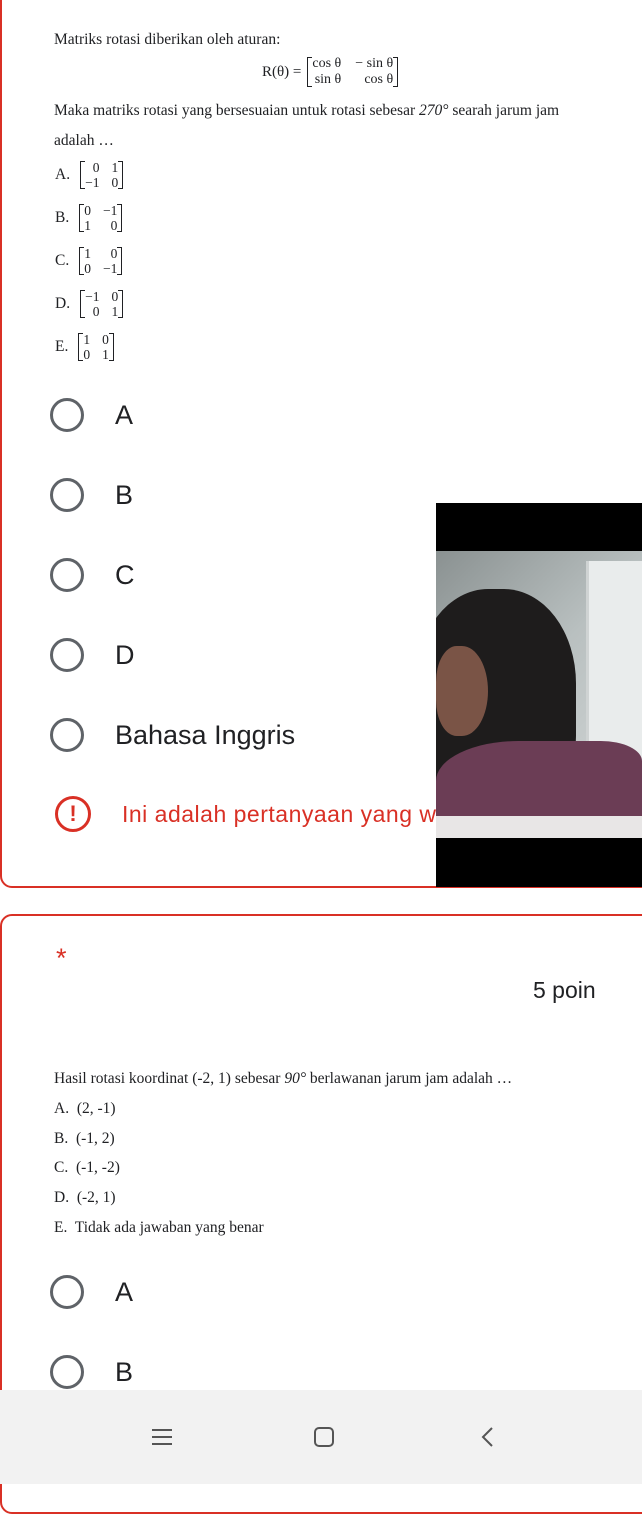 The height and width of the screenshot is (1514, 642). I want to click on q1-option-a: A. 01 −1 0, so click(89, 175).